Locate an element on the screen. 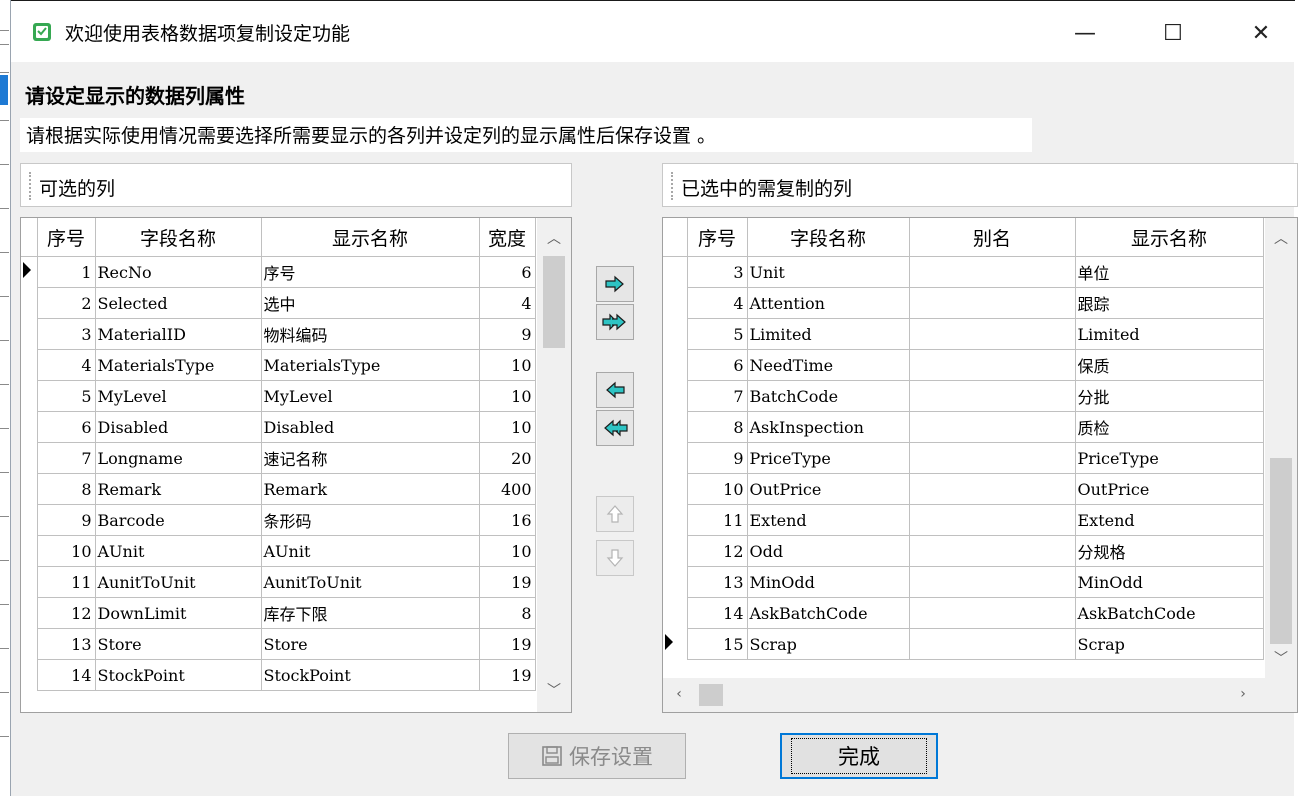 This screenshot has height=796, width=1304. column-header-no: 序号 is located at coordinates (66, 237).